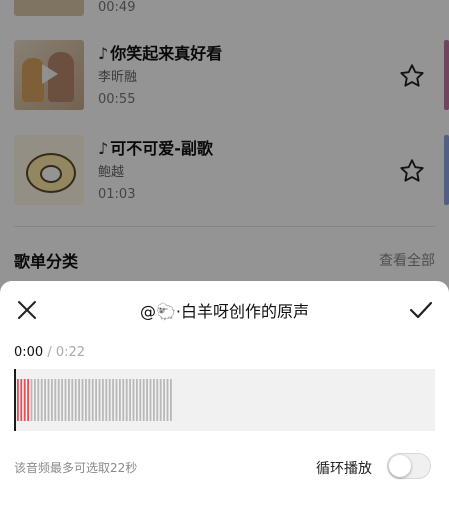 The width and height of the screenshot is (449, 518). What do you see at coordinates (76, 468) in the screenshot?
I see `hint-text: 该音频最多可选取22秒` at bounding box center [76, 468].